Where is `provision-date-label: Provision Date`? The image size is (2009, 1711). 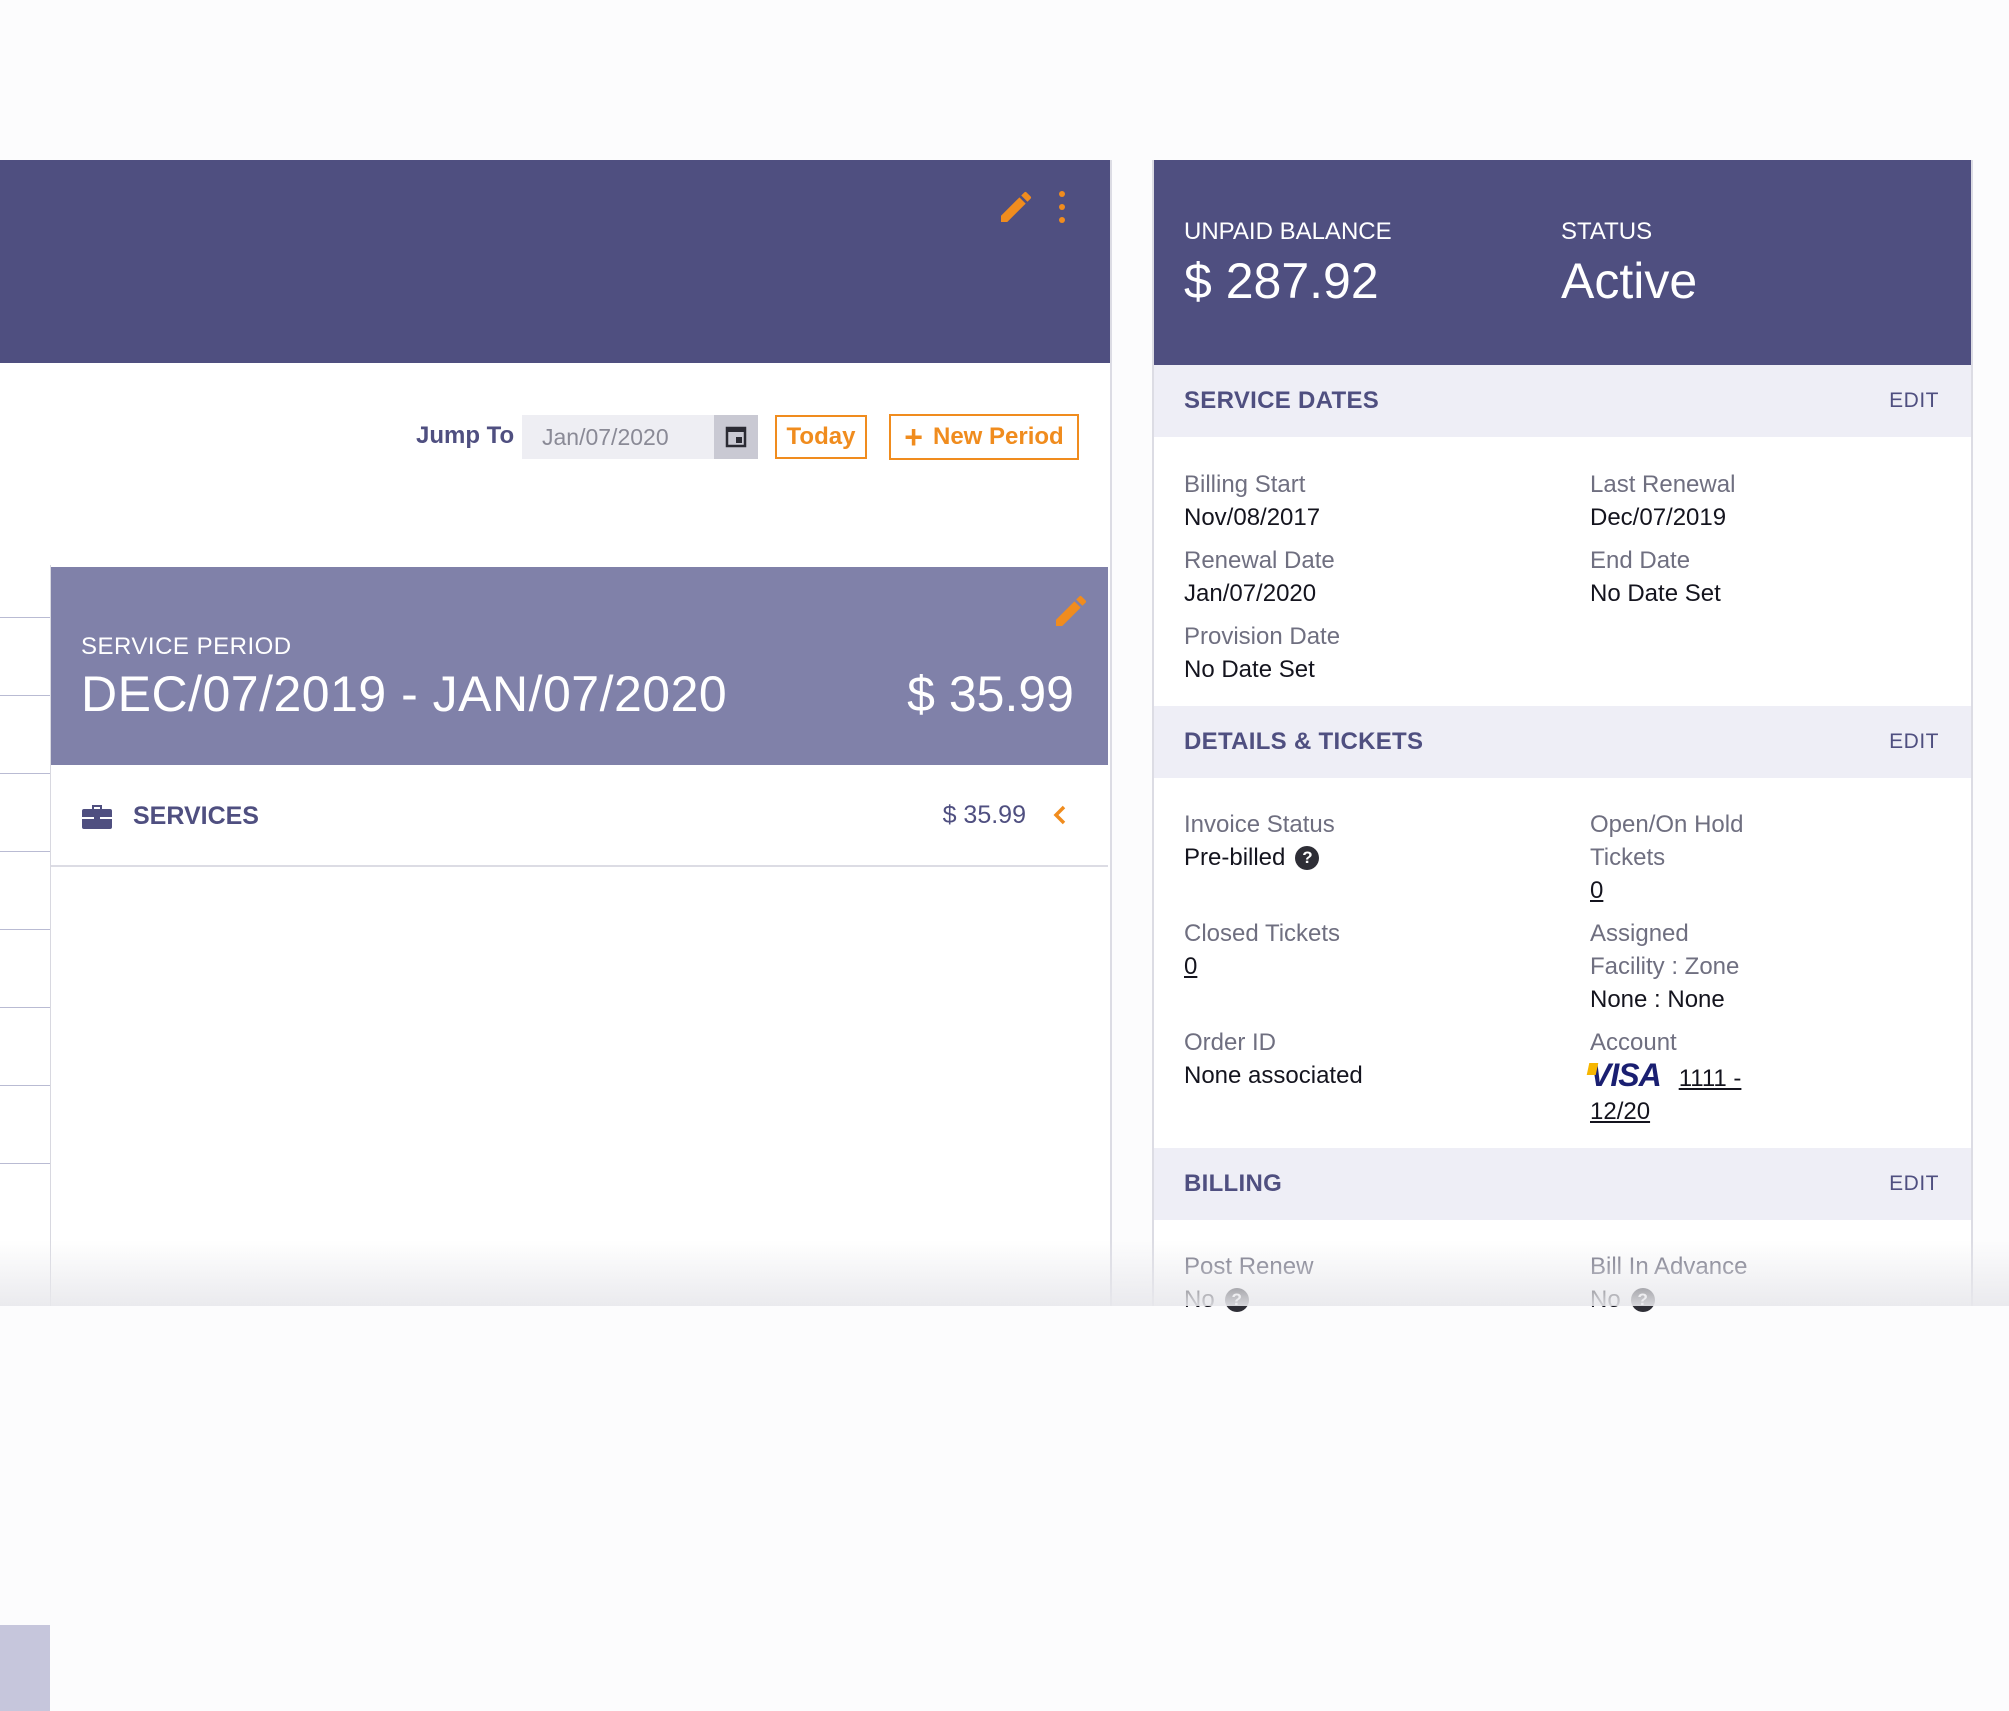
provision-date-label: Provision Date is located at coordinates (1262, 636).